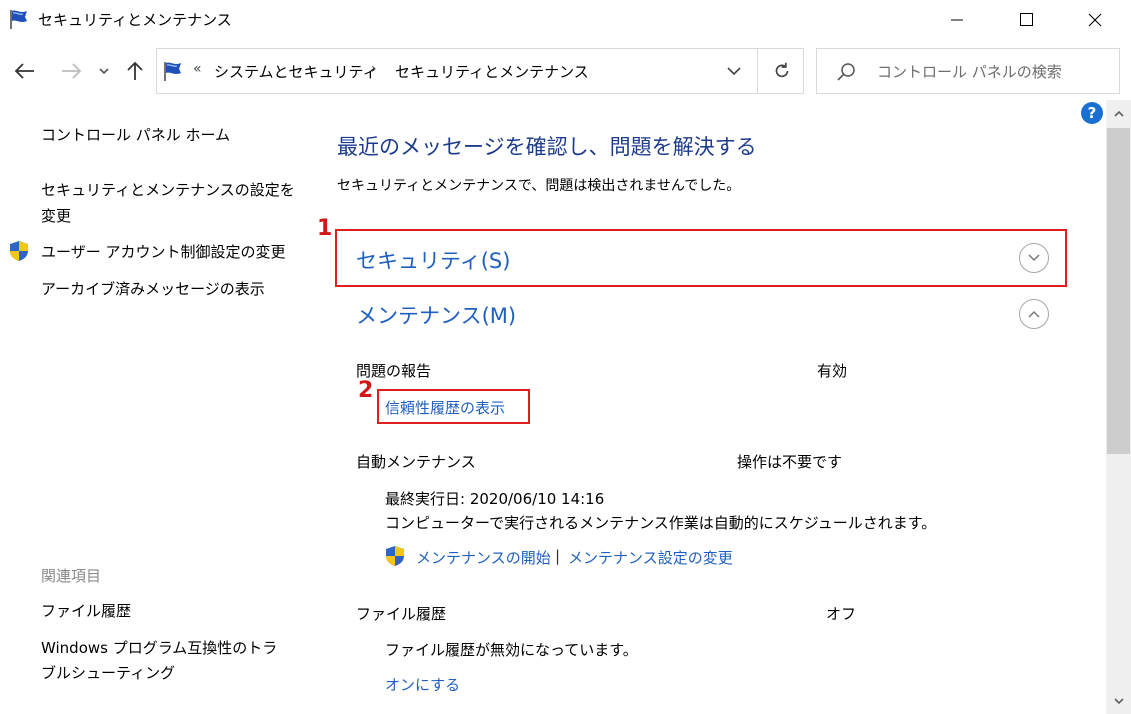  What do you see at coordinates (422, 684) in the screenshot?
I see `turn-on-file-history-link: オンにする` at bounding box center [422, 684].